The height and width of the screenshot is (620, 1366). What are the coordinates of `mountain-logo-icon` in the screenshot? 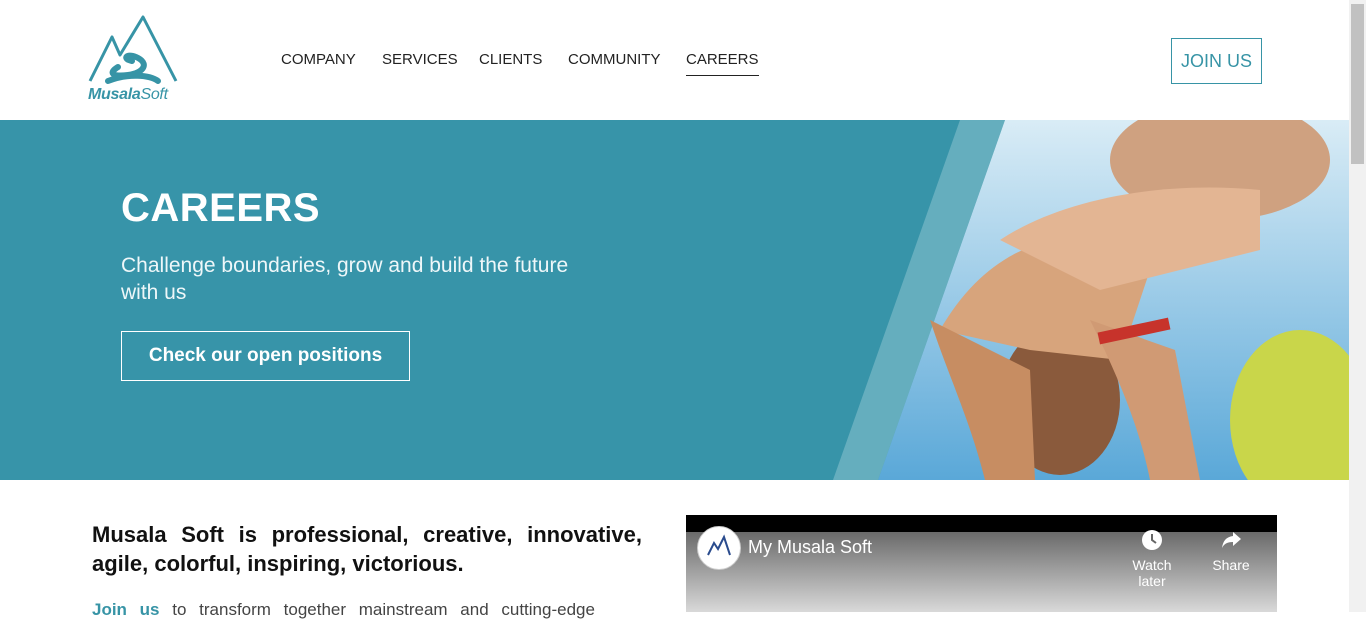 It's located at (133, 49).